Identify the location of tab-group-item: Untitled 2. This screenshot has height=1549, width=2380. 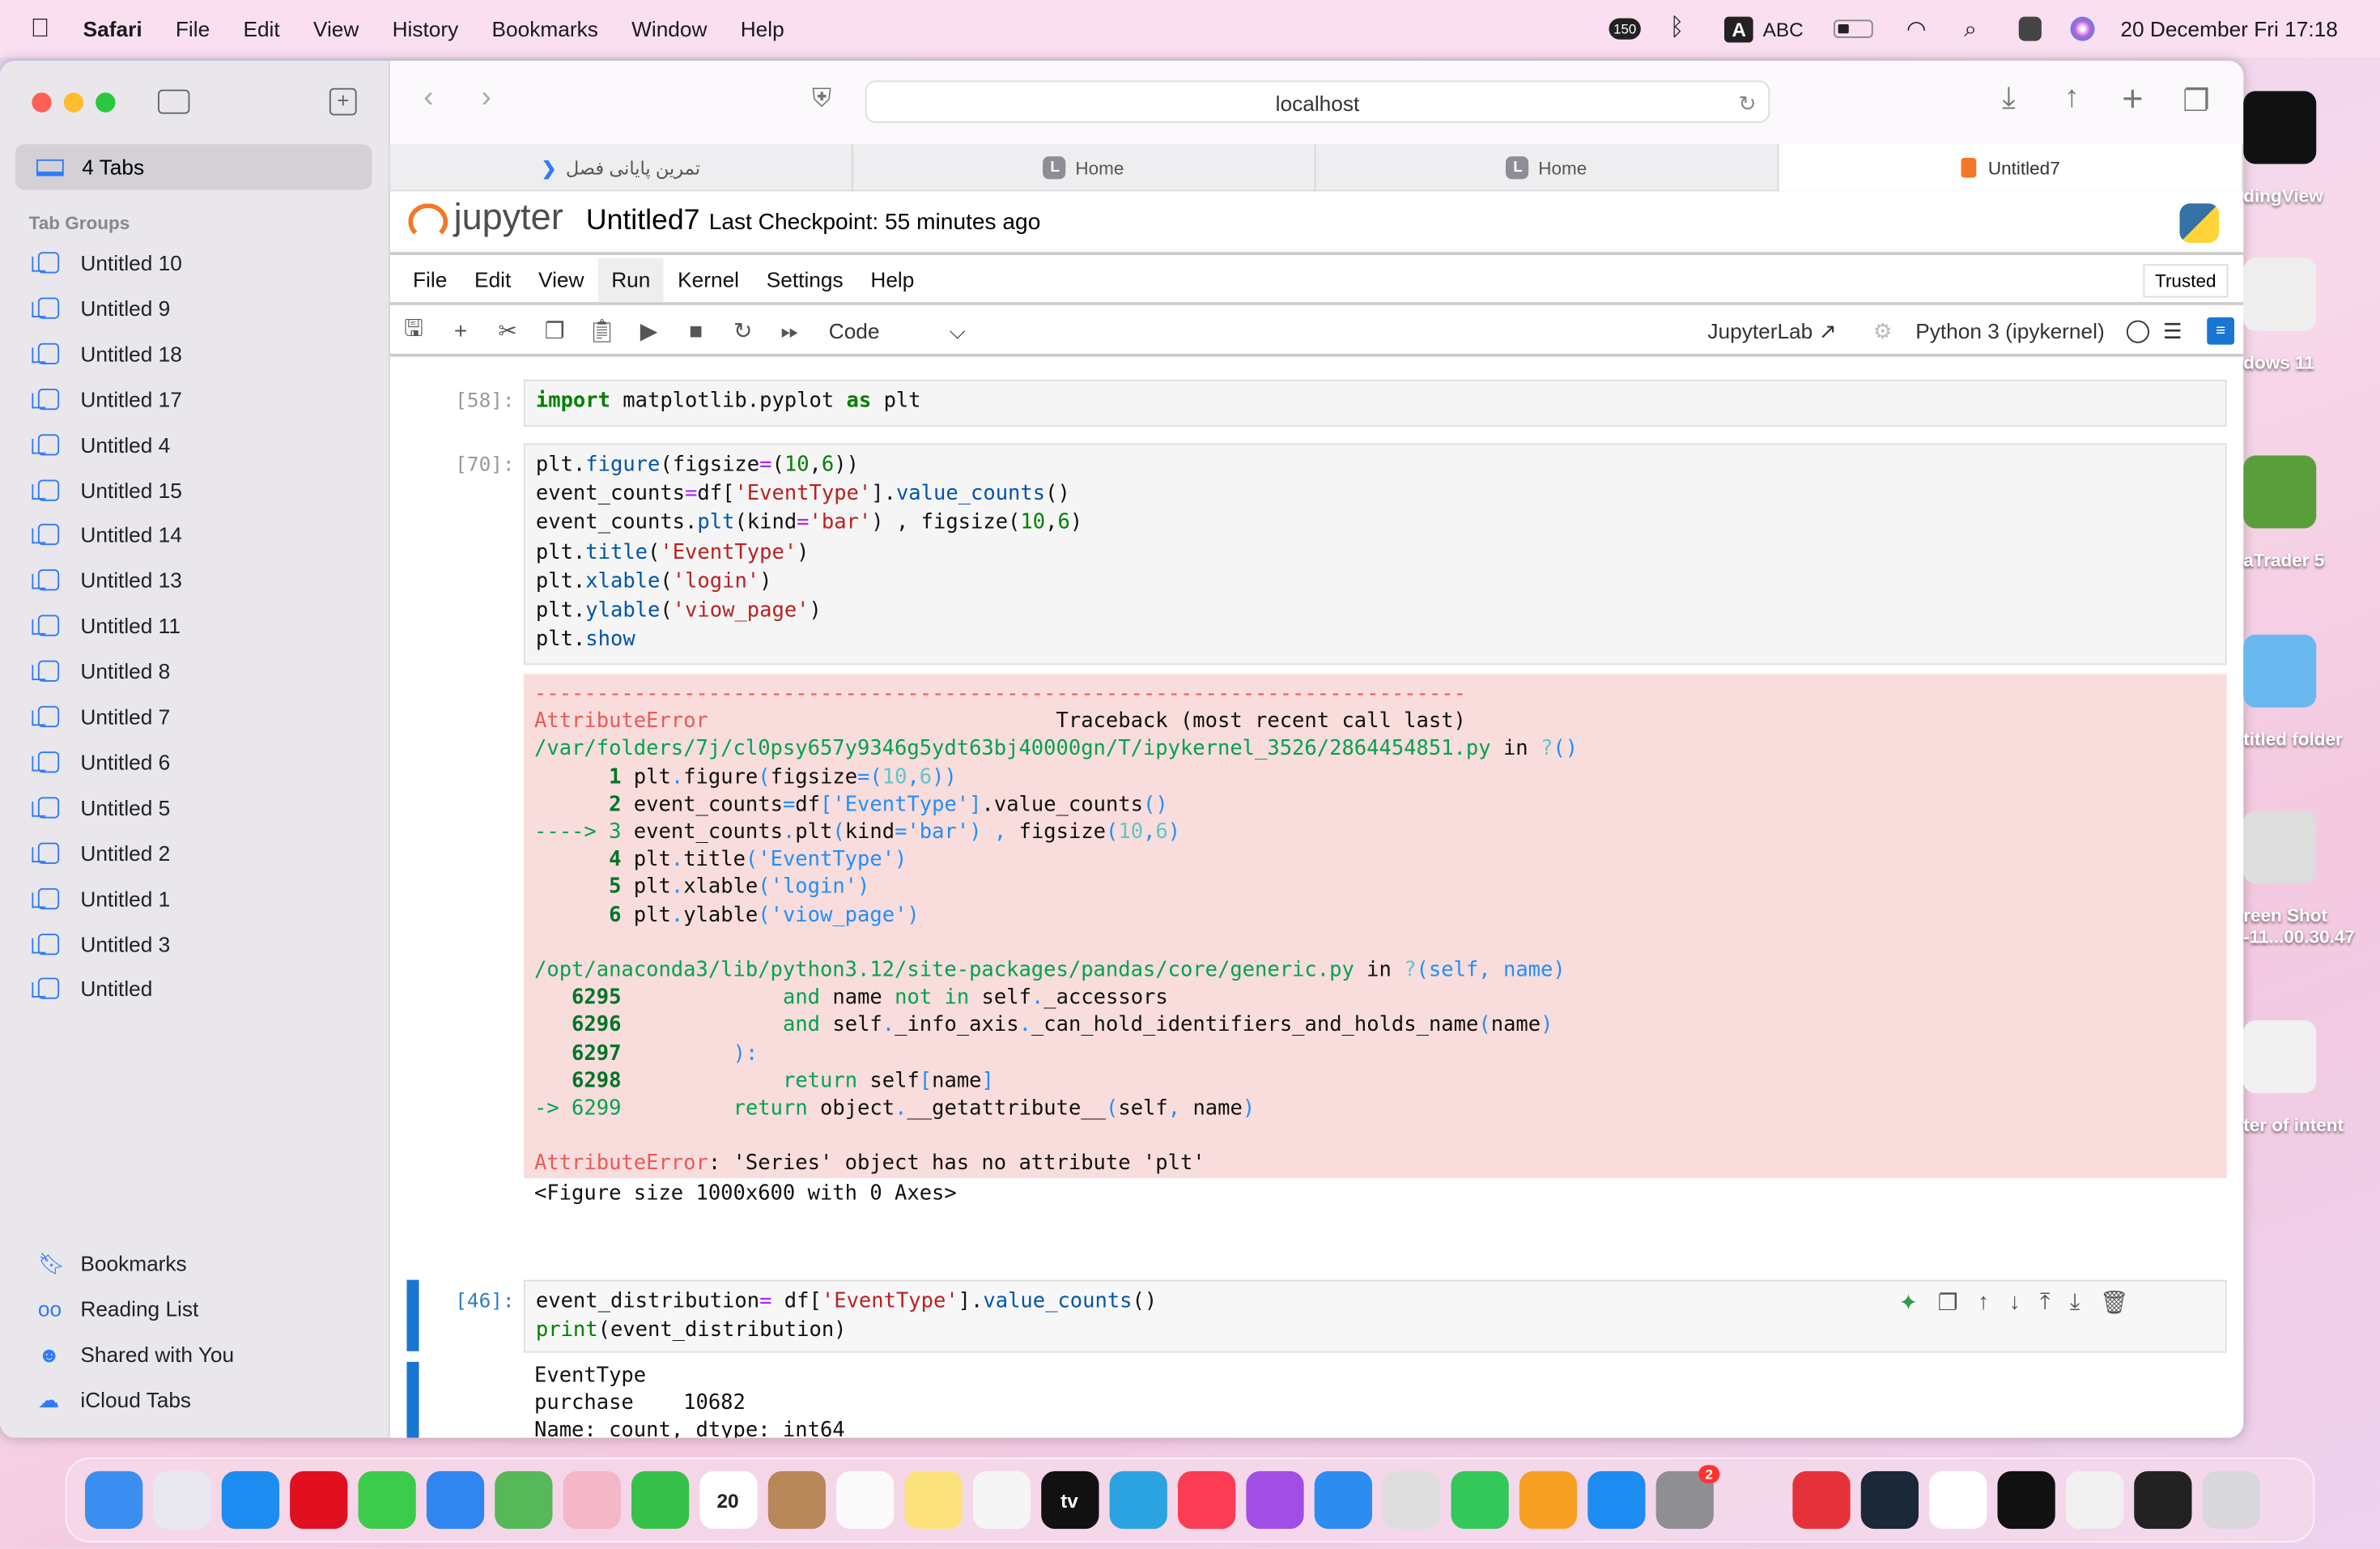
(101, 853).